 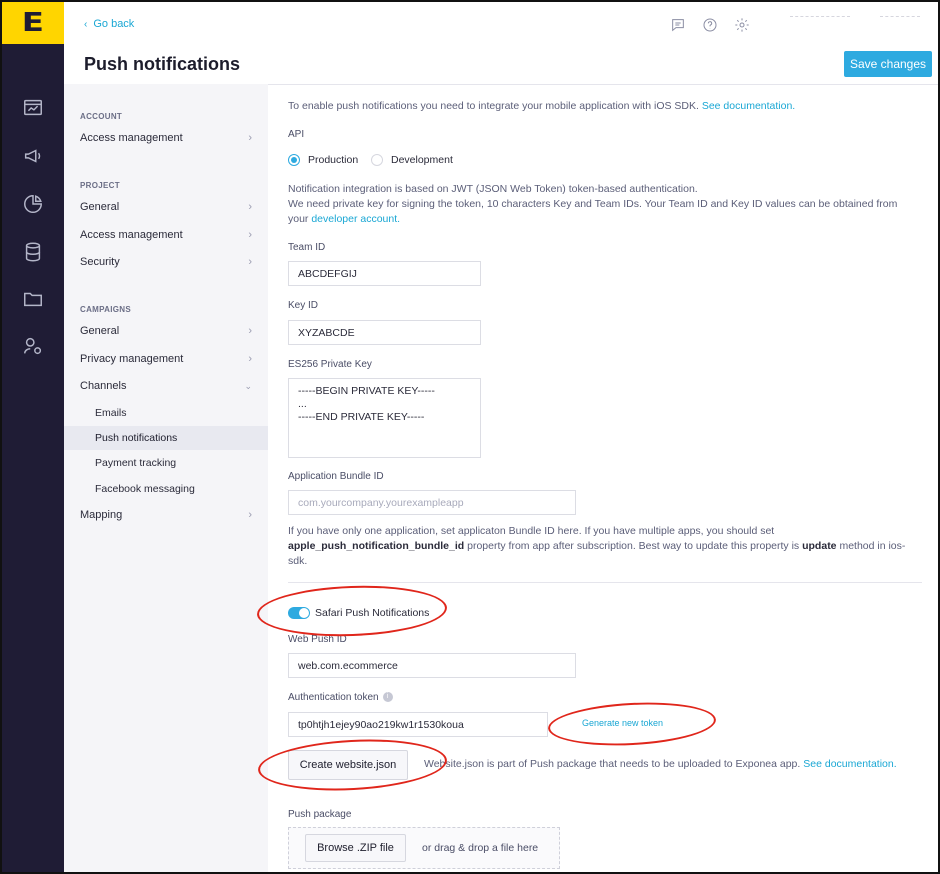 What do you see at coordinates (86, 24) in the screenshot?
I see `chevron-left-icon: ‹` at bounding box center [86, 24].